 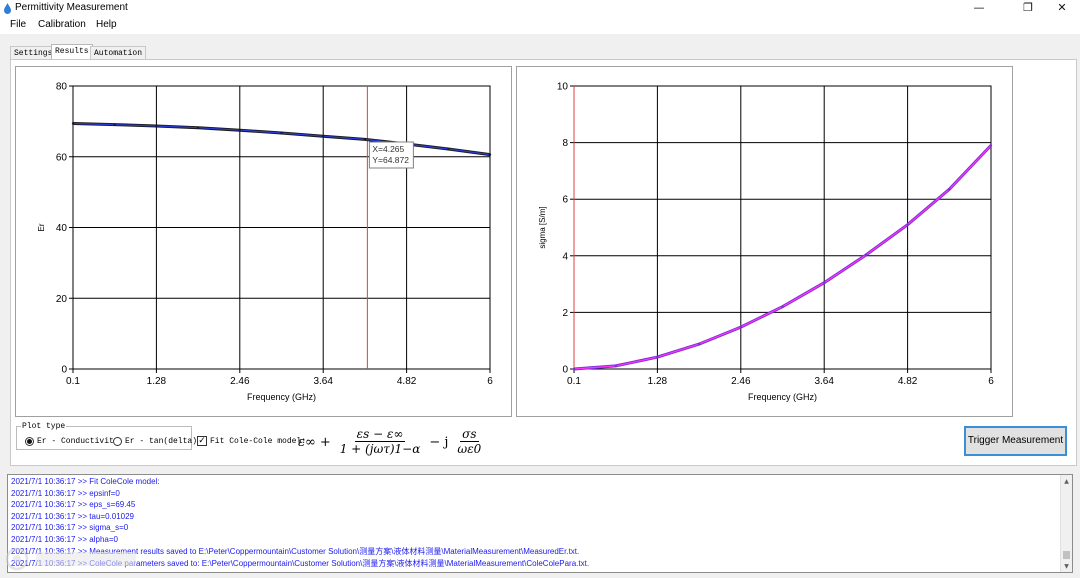 What do you see at coordinates (65, 493) in the screenshot?
I see `log-line: 2021/7/1 10:36:17 >> epsinf=0` at bounding box center [65, 493].